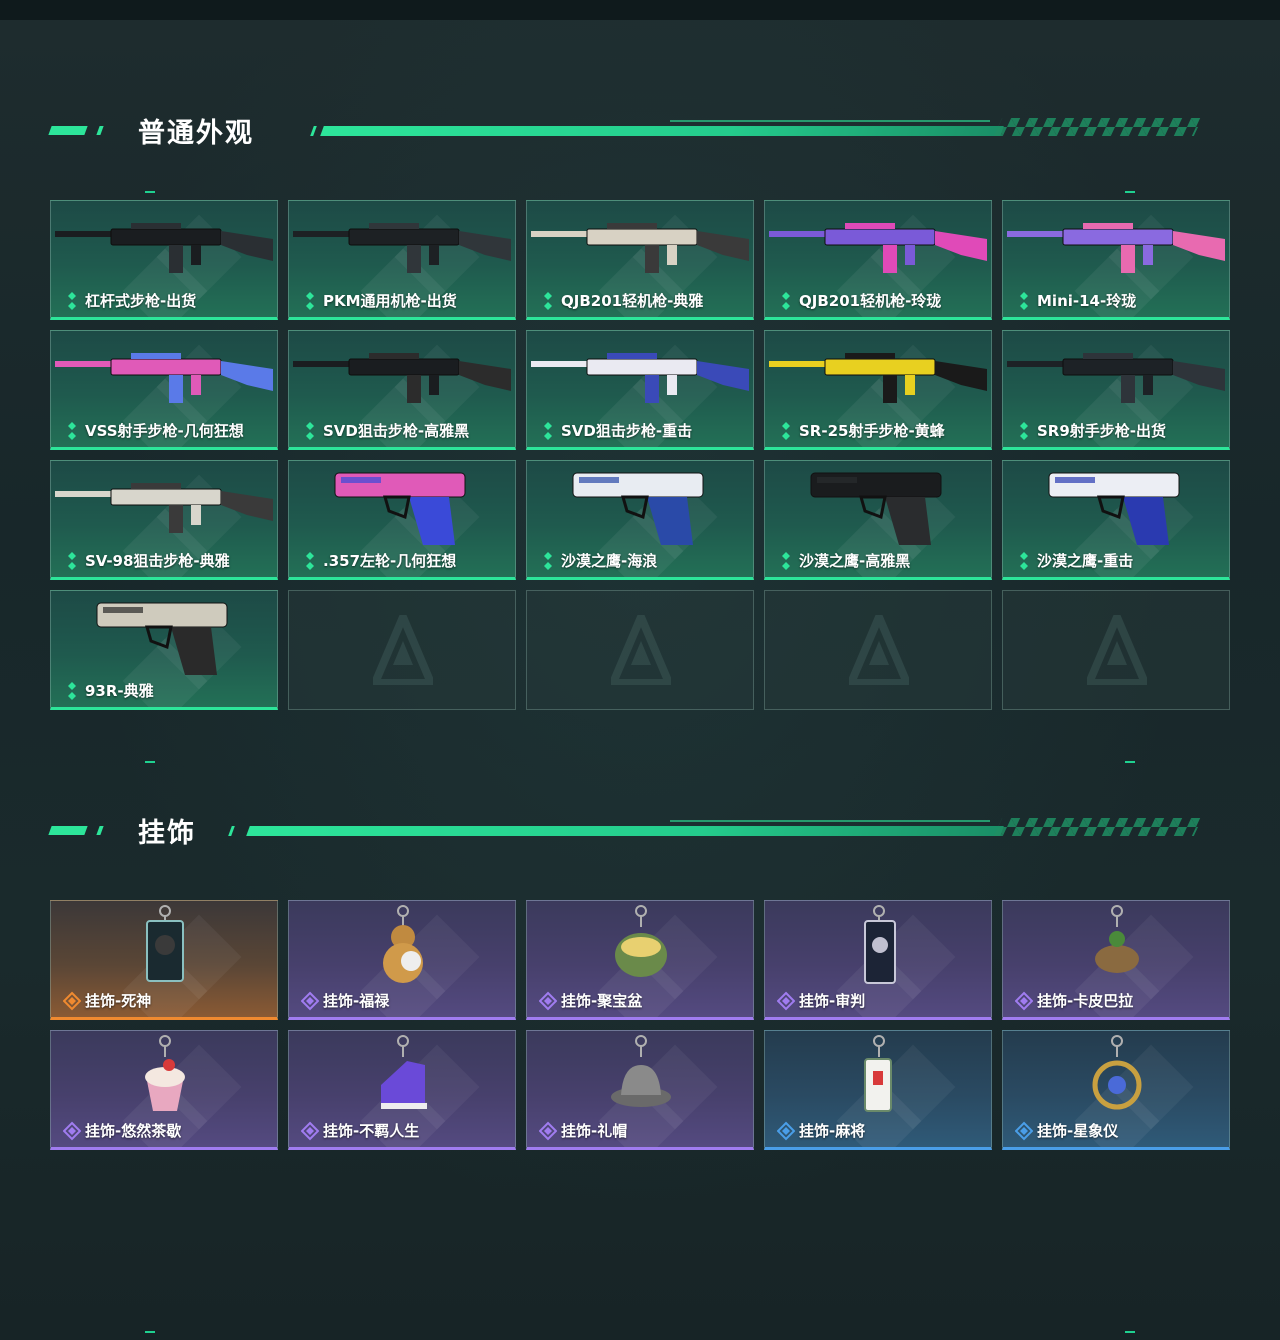 Image resolution: width=1280 pixels, height=1340 pixels. What do you see at coordinates (119, 691) in the screenshot?
I see `item-label: 93R-典雅` at bounding box center [119, 691].